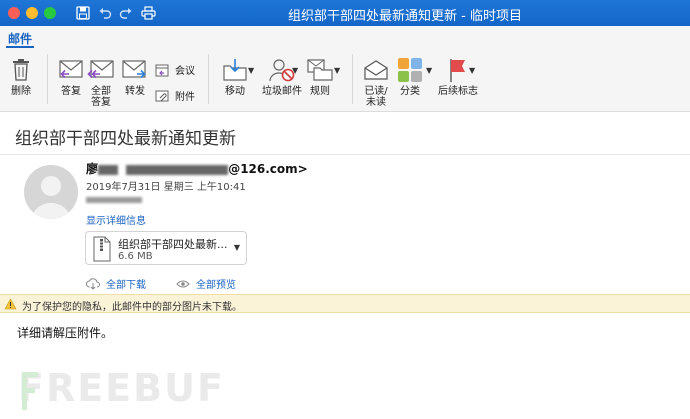 The height and width of the screenshot is (419, 690). I want to click on eye-icon, so click(183, 284).